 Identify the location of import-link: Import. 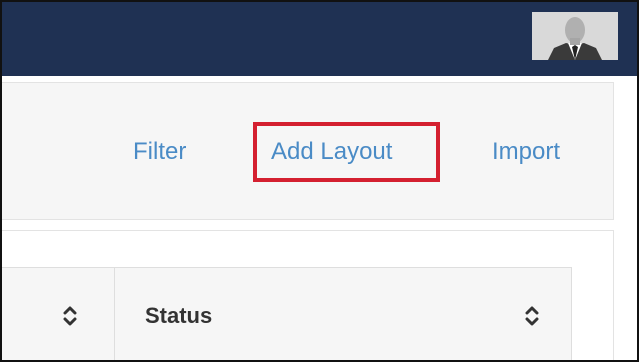
(526, 152).